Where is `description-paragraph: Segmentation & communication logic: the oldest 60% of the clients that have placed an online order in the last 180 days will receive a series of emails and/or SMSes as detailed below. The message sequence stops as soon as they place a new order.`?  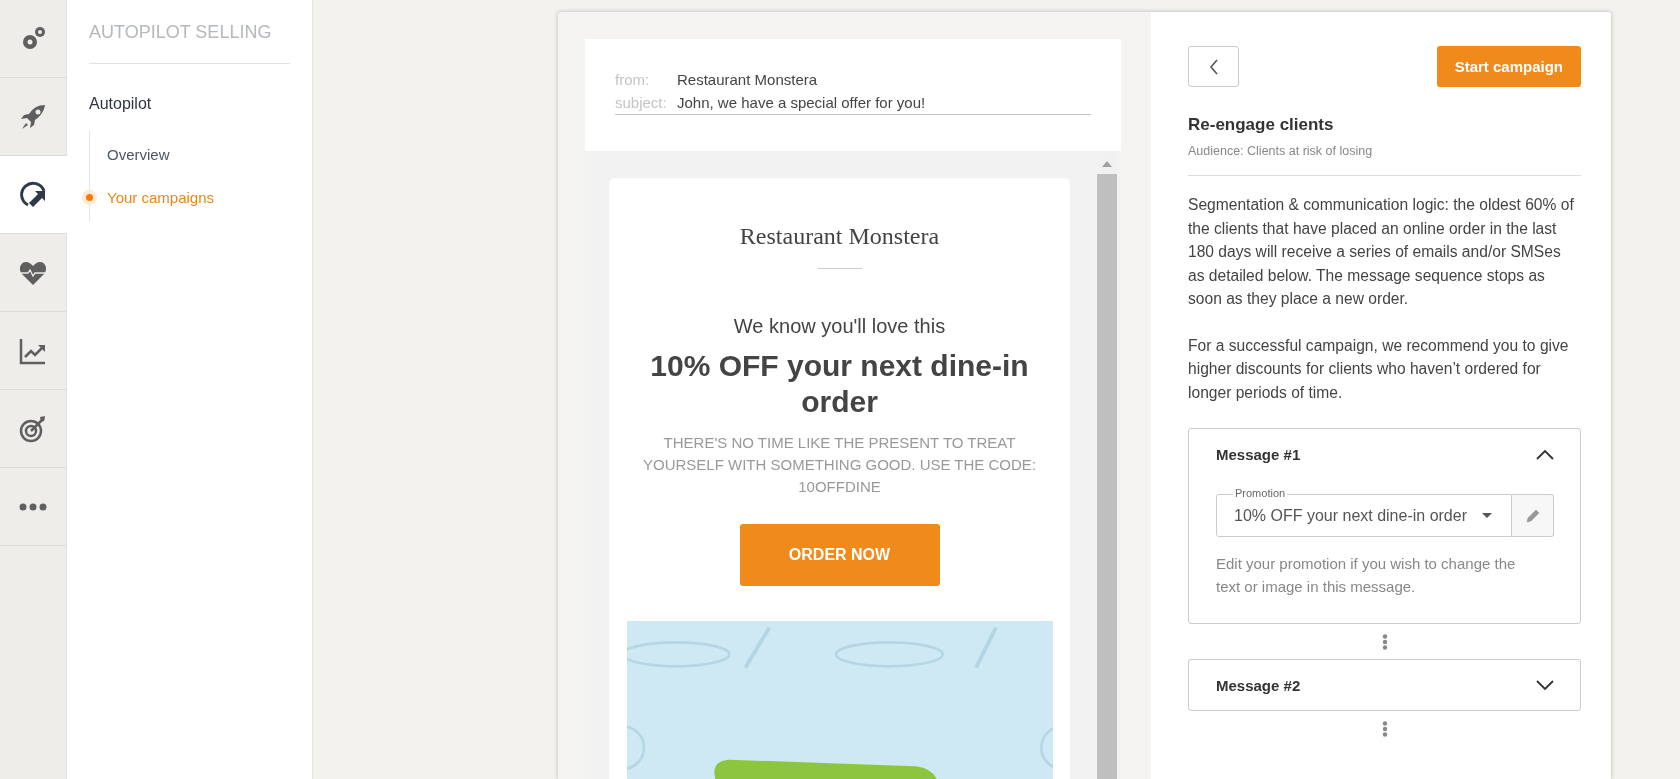 description-paragraph: Segmentation & communication logic: the oldest 60% of the clients that have placed an online order in the last 180 days will receive a series of emails and/or SMSes as detailed below. The message sequence stops as soon as they place a new order. is located at coordinates (1381, 252).